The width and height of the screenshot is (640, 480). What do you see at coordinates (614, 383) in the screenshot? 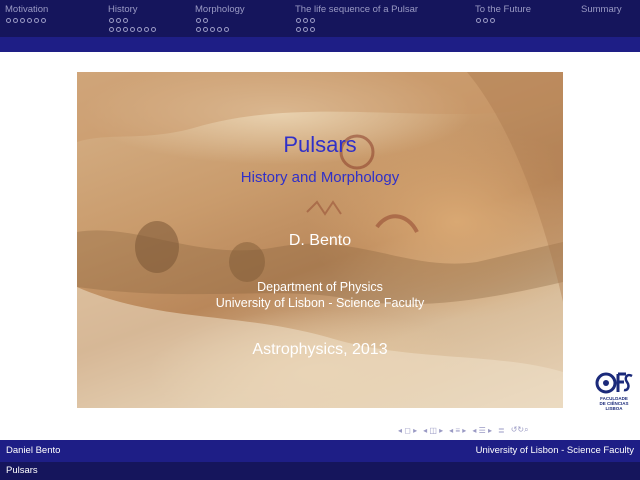
I see `faculty-logo-icon` at bounding box center [614, 383].